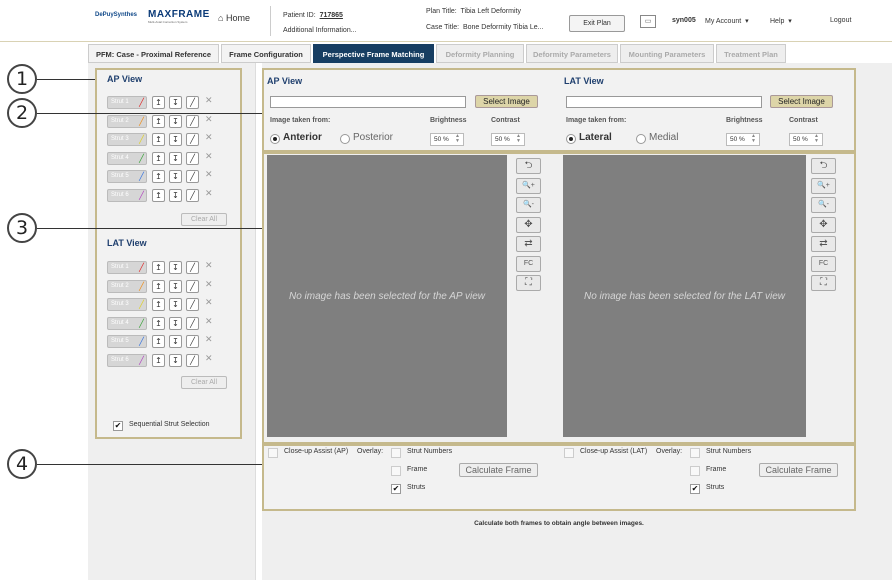 This screenshot has height=580, width=892. I want to click on clear-all-ap-button: Clear All, so click(204, 219).